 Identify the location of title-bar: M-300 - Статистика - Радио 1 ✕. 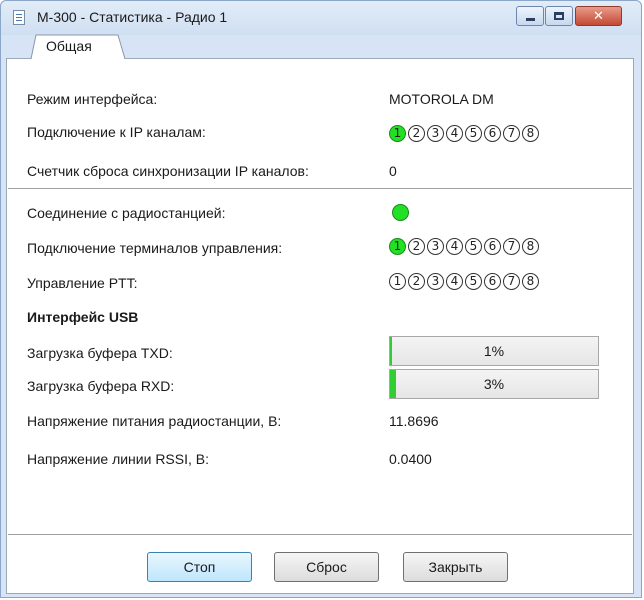
(321, 18).